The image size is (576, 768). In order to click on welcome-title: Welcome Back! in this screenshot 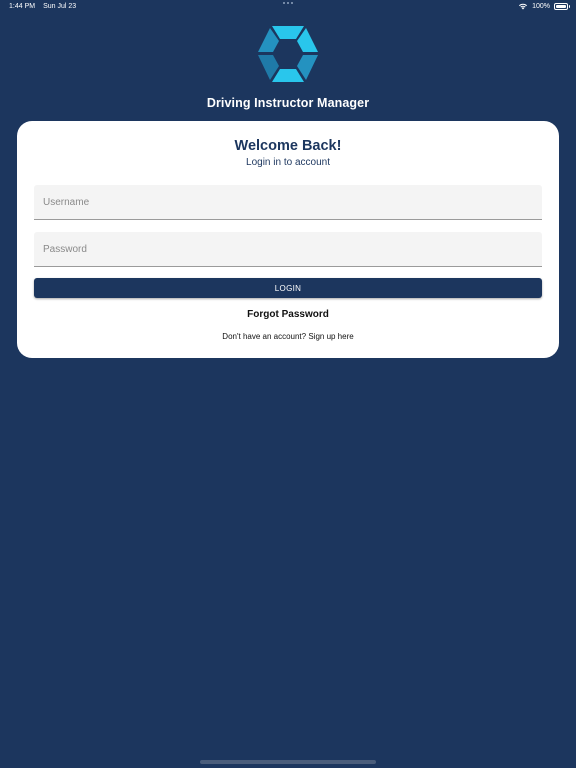, I will do `click(288, 146)`.